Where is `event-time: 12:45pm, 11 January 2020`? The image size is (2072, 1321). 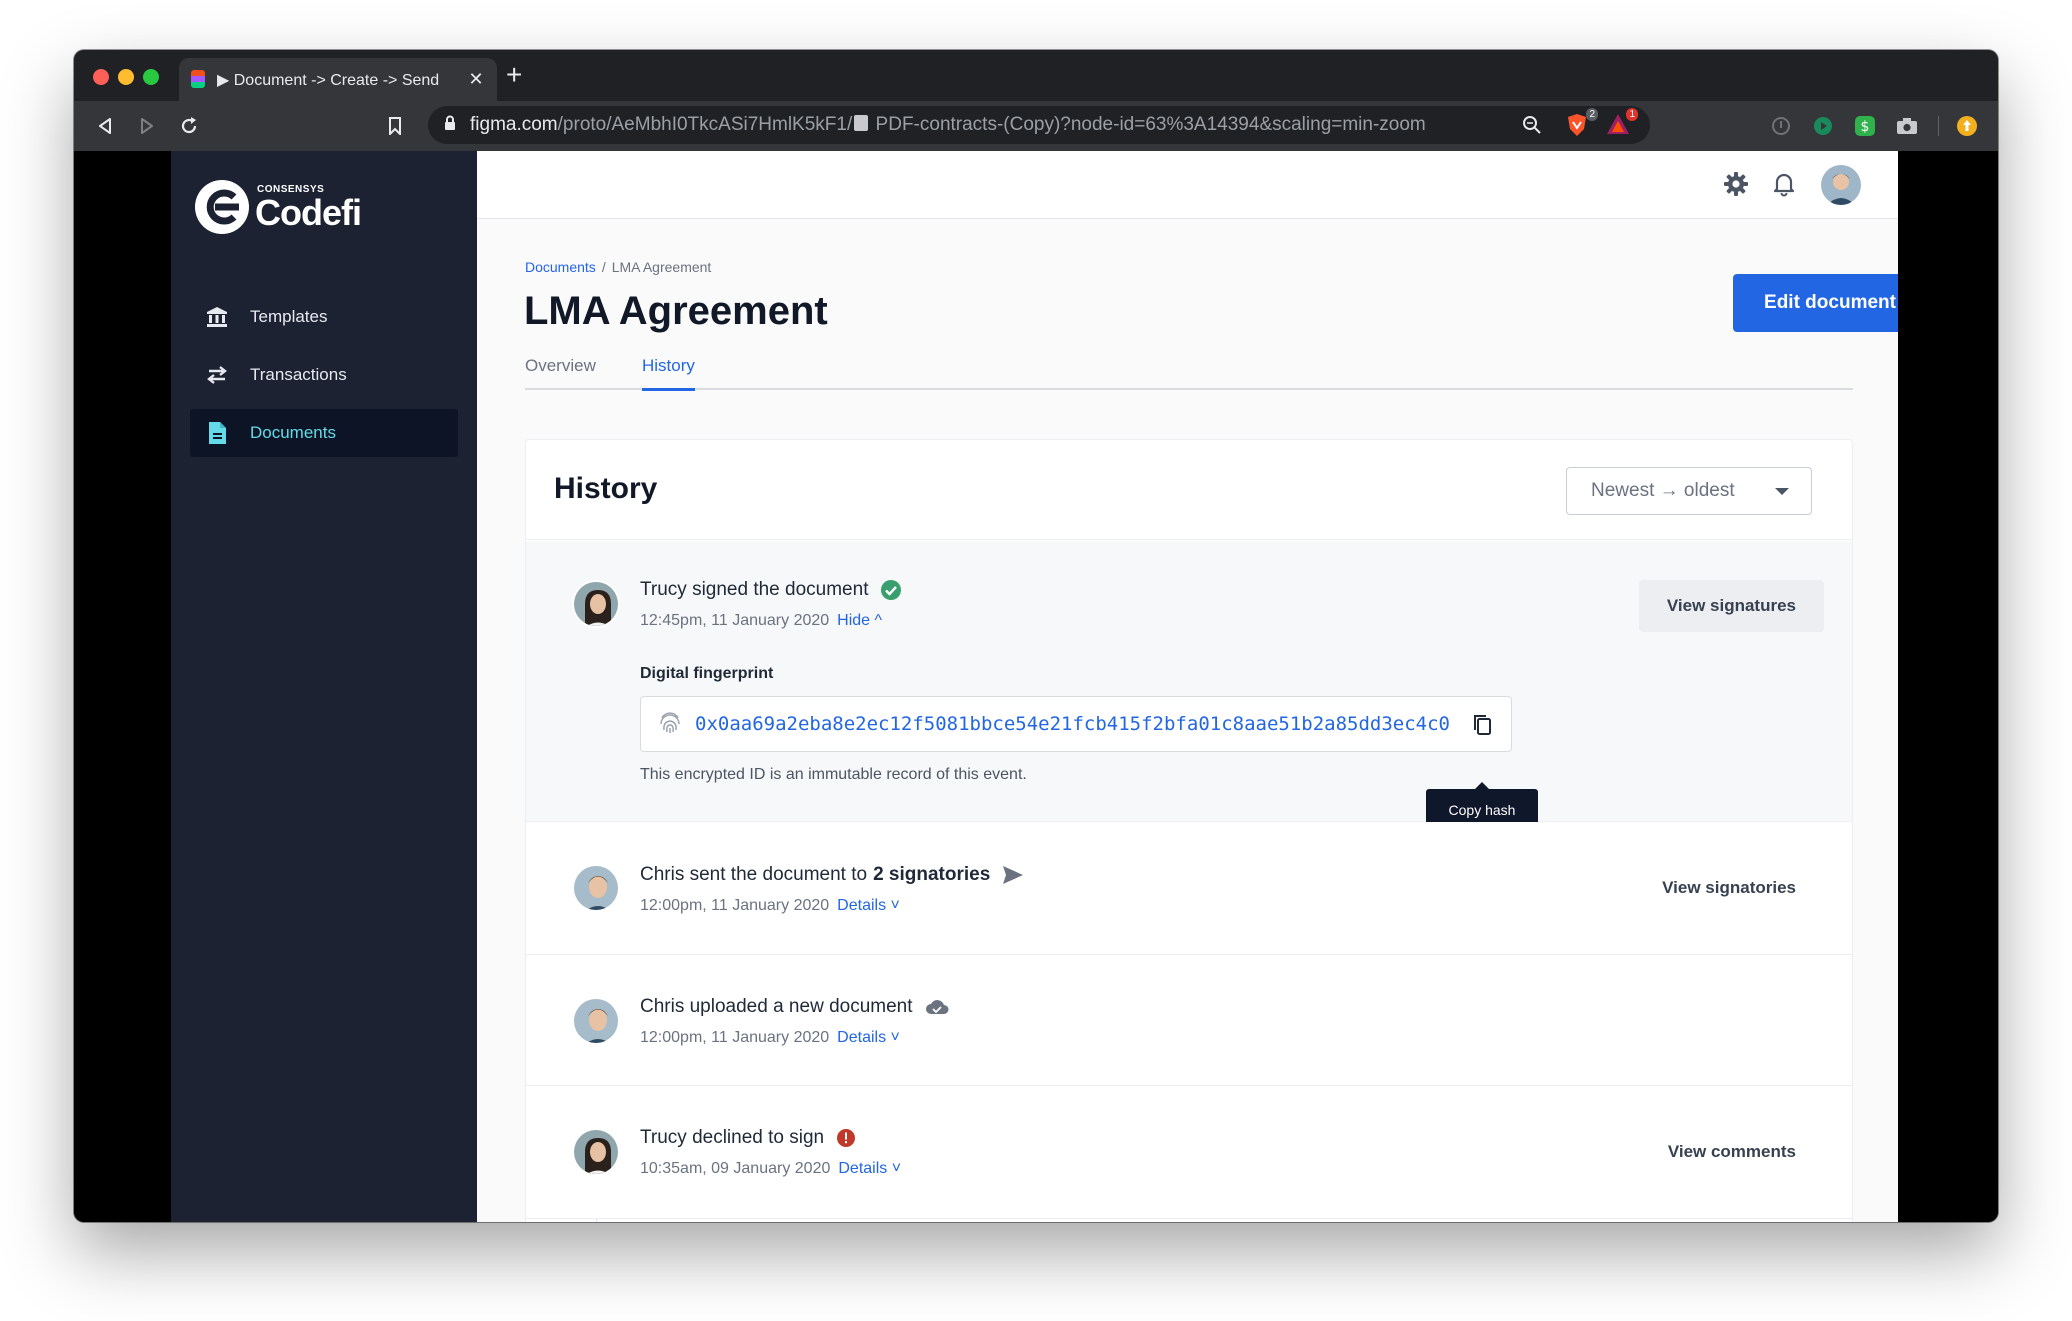
event-time: 12:45pm, 11 January 2020 is located at coordinates (735, 620).